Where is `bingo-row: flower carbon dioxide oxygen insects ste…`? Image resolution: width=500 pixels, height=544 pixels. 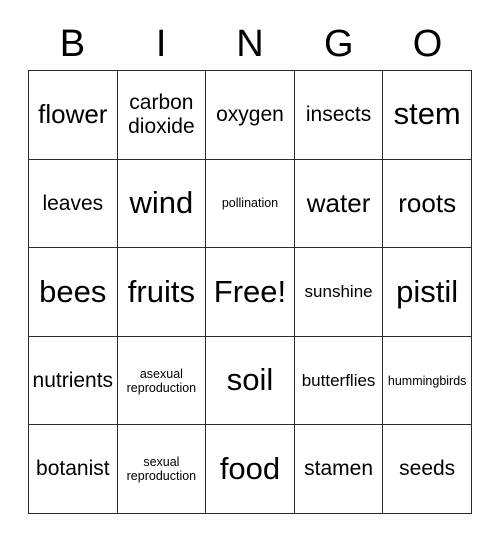
bingo-row: flower carbon dioxide oxygen insects ste… is located at coordinates (250, 115).